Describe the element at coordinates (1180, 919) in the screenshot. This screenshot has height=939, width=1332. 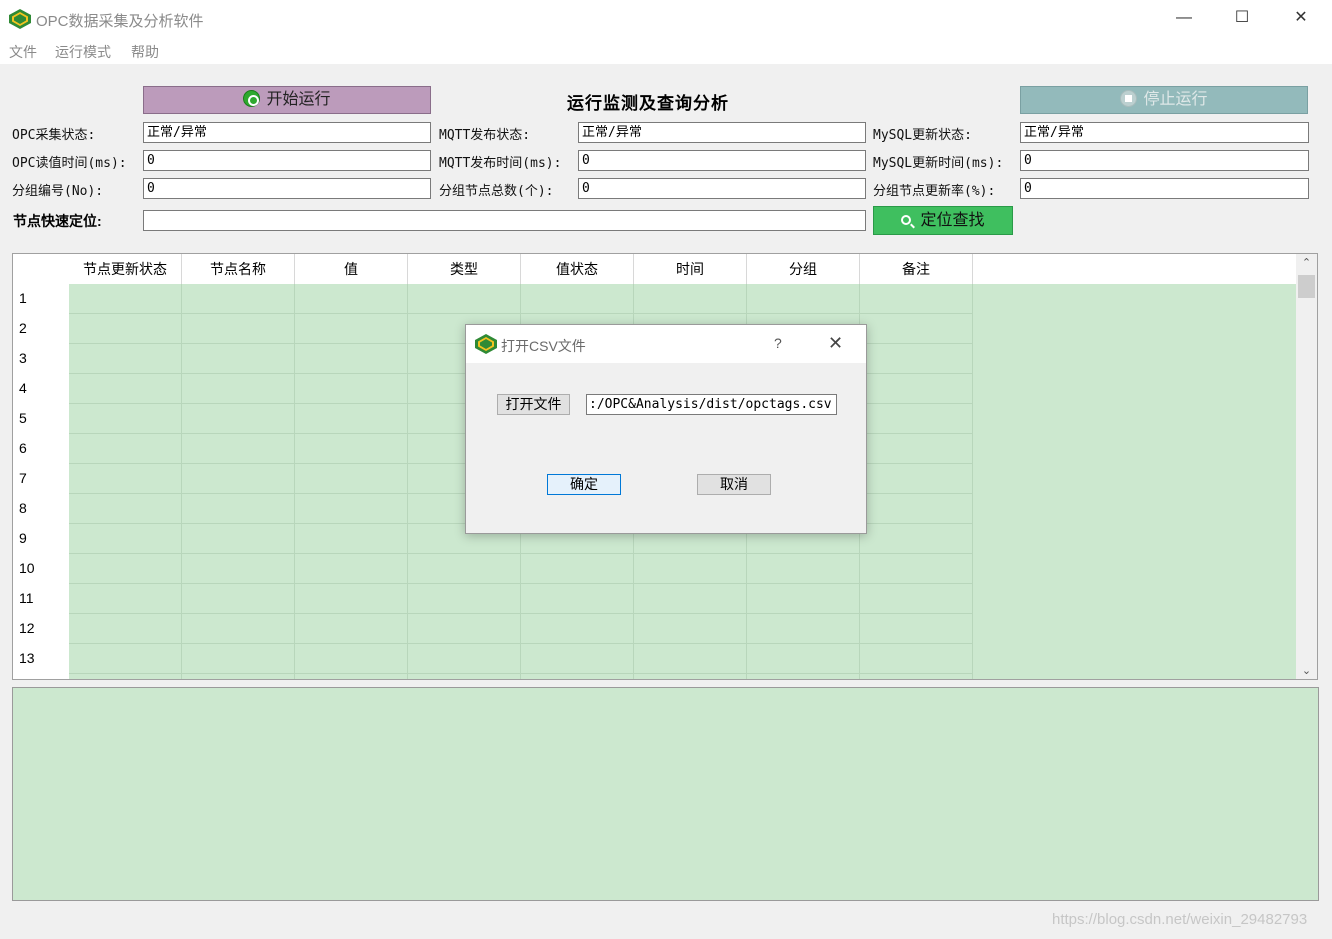
I see `watermark: https://blog.csdn.net/weixin_29482793` at that location.